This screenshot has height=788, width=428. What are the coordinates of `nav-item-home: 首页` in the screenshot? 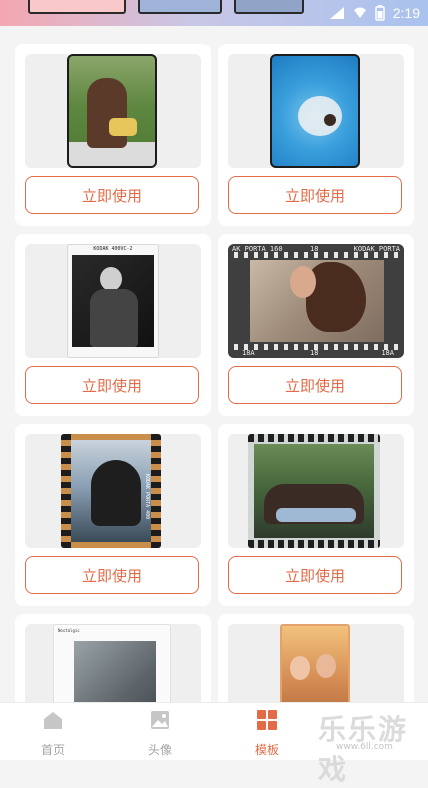 It's located at (53, 733).